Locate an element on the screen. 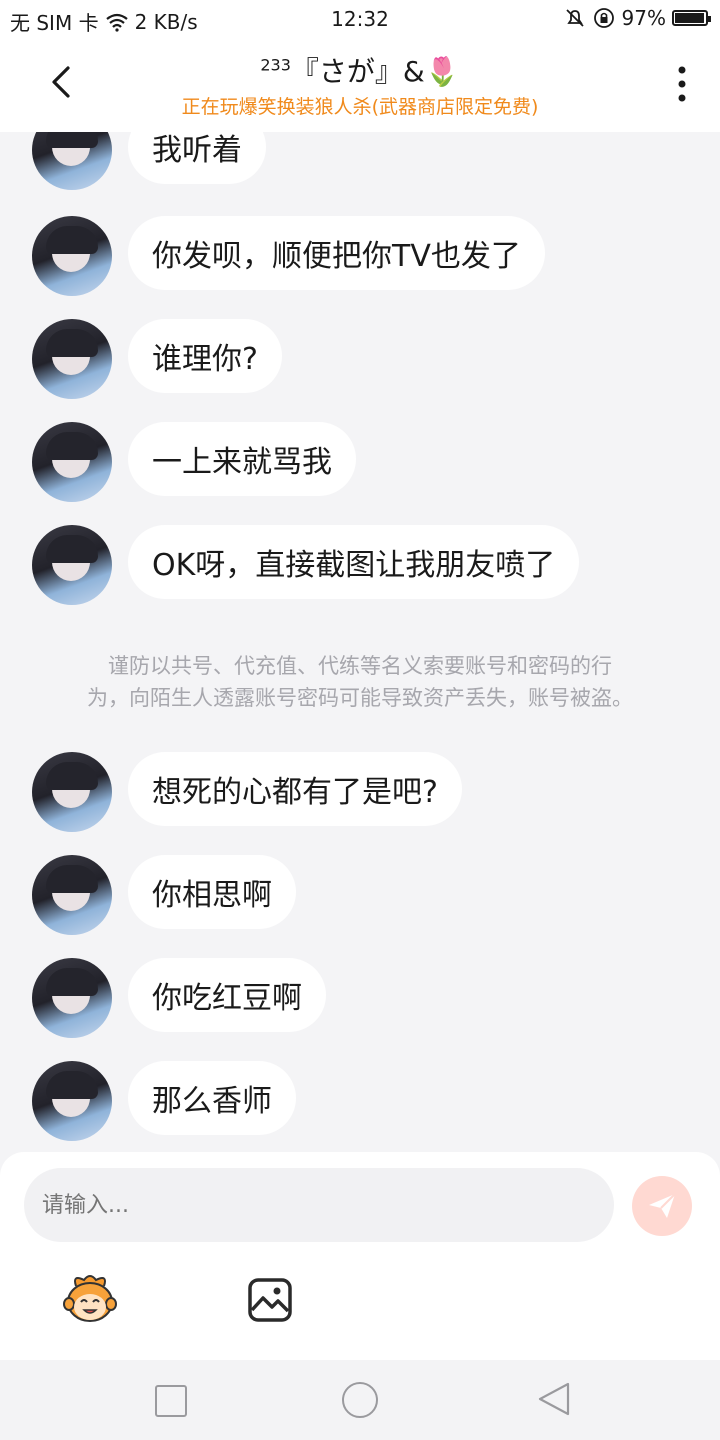  nav-back-button is located at coordinates (554, 1399).